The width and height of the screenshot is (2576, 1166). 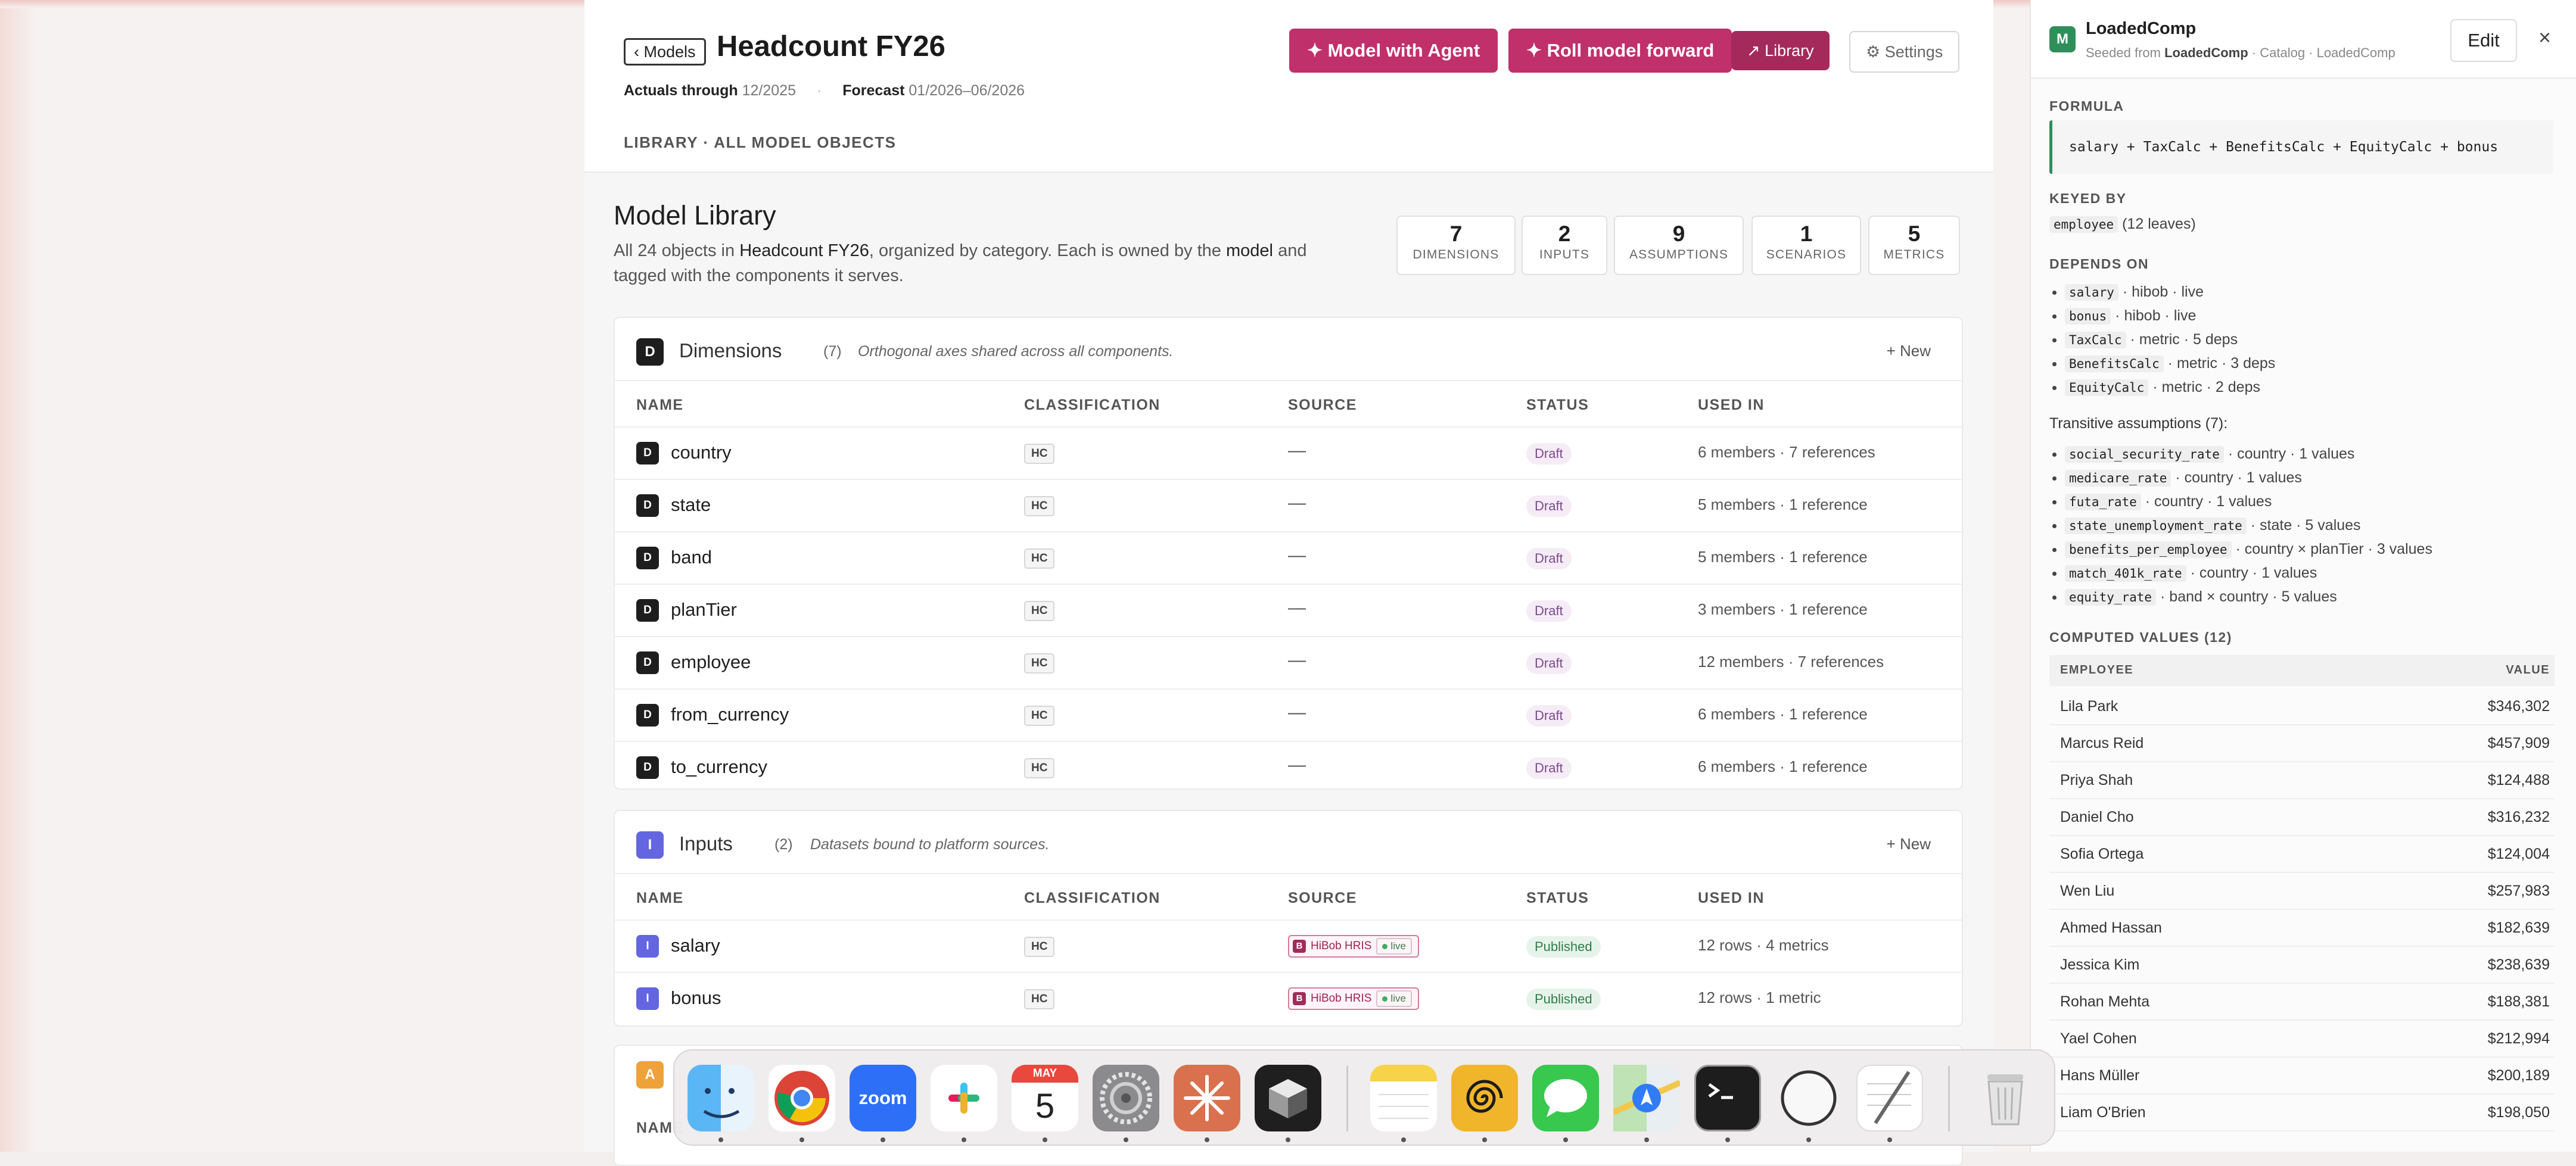 What do you see at coordinates (2095, 340) in the screenshot?
I see `dependency-code: TaxCalc` at bounding box center [2095, 340].